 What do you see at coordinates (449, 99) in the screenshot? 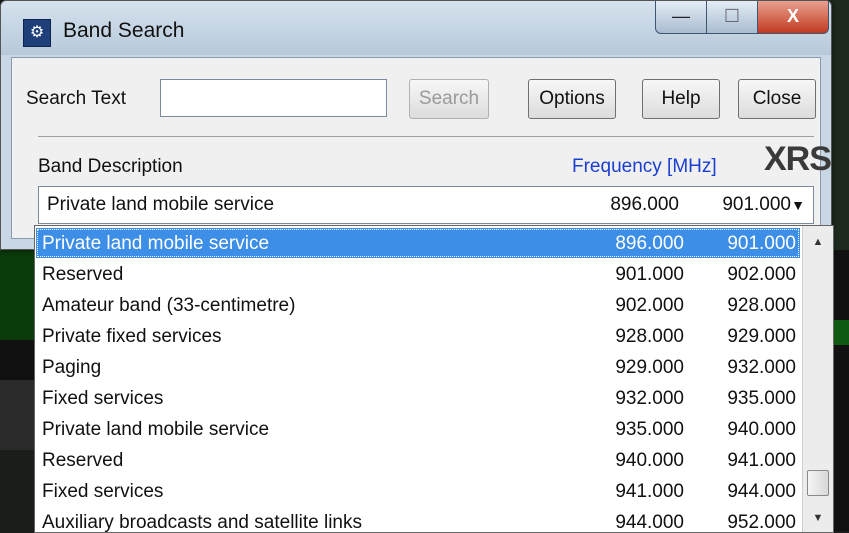
I see `search-button: Search` at bounding box center [449, 99].